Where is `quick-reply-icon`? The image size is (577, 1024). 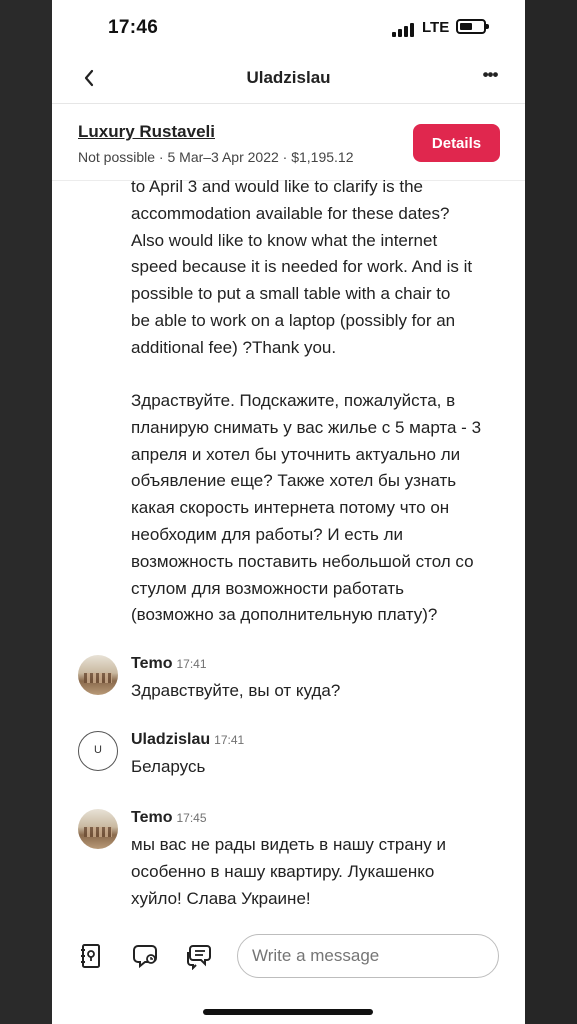 quick-reply-icon is located at coordinates (146, 956).